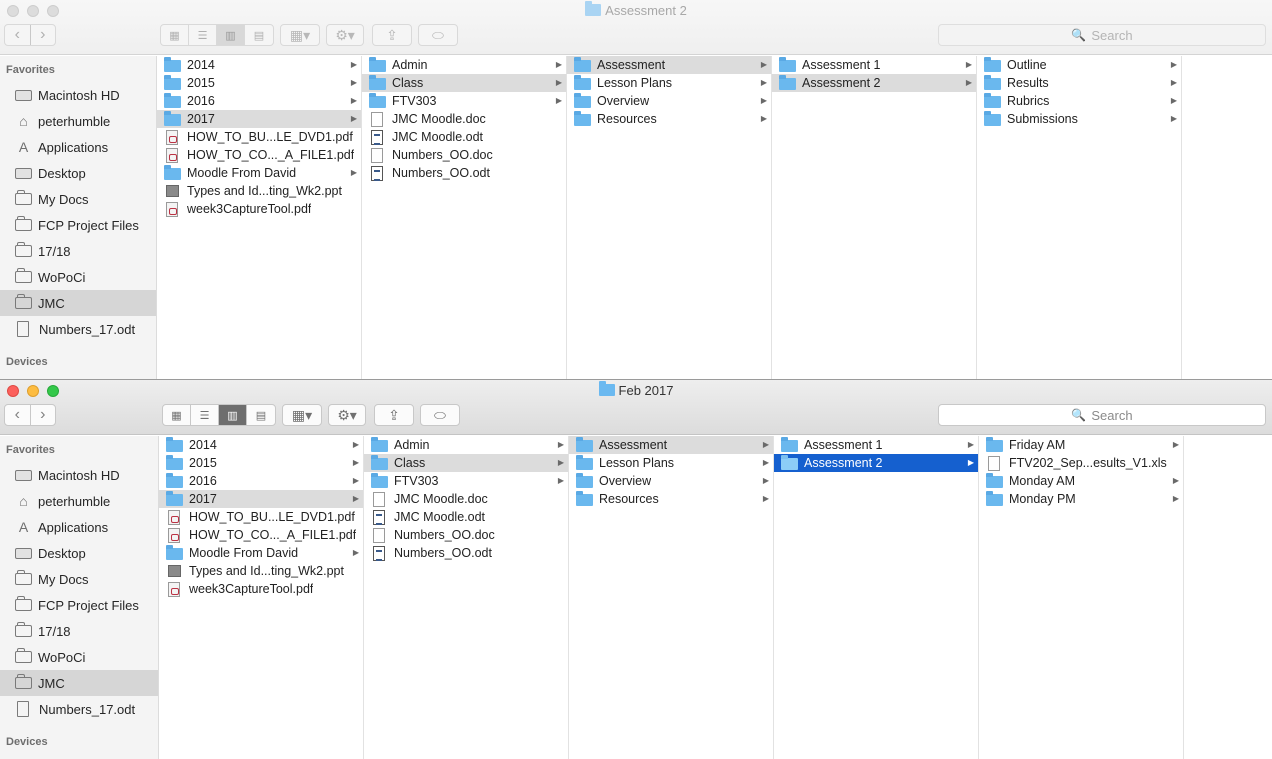  What do you see at coordinates (18, 415) in the screenshot?
I see `back-button: ‹` at bounding box center [18, 415].